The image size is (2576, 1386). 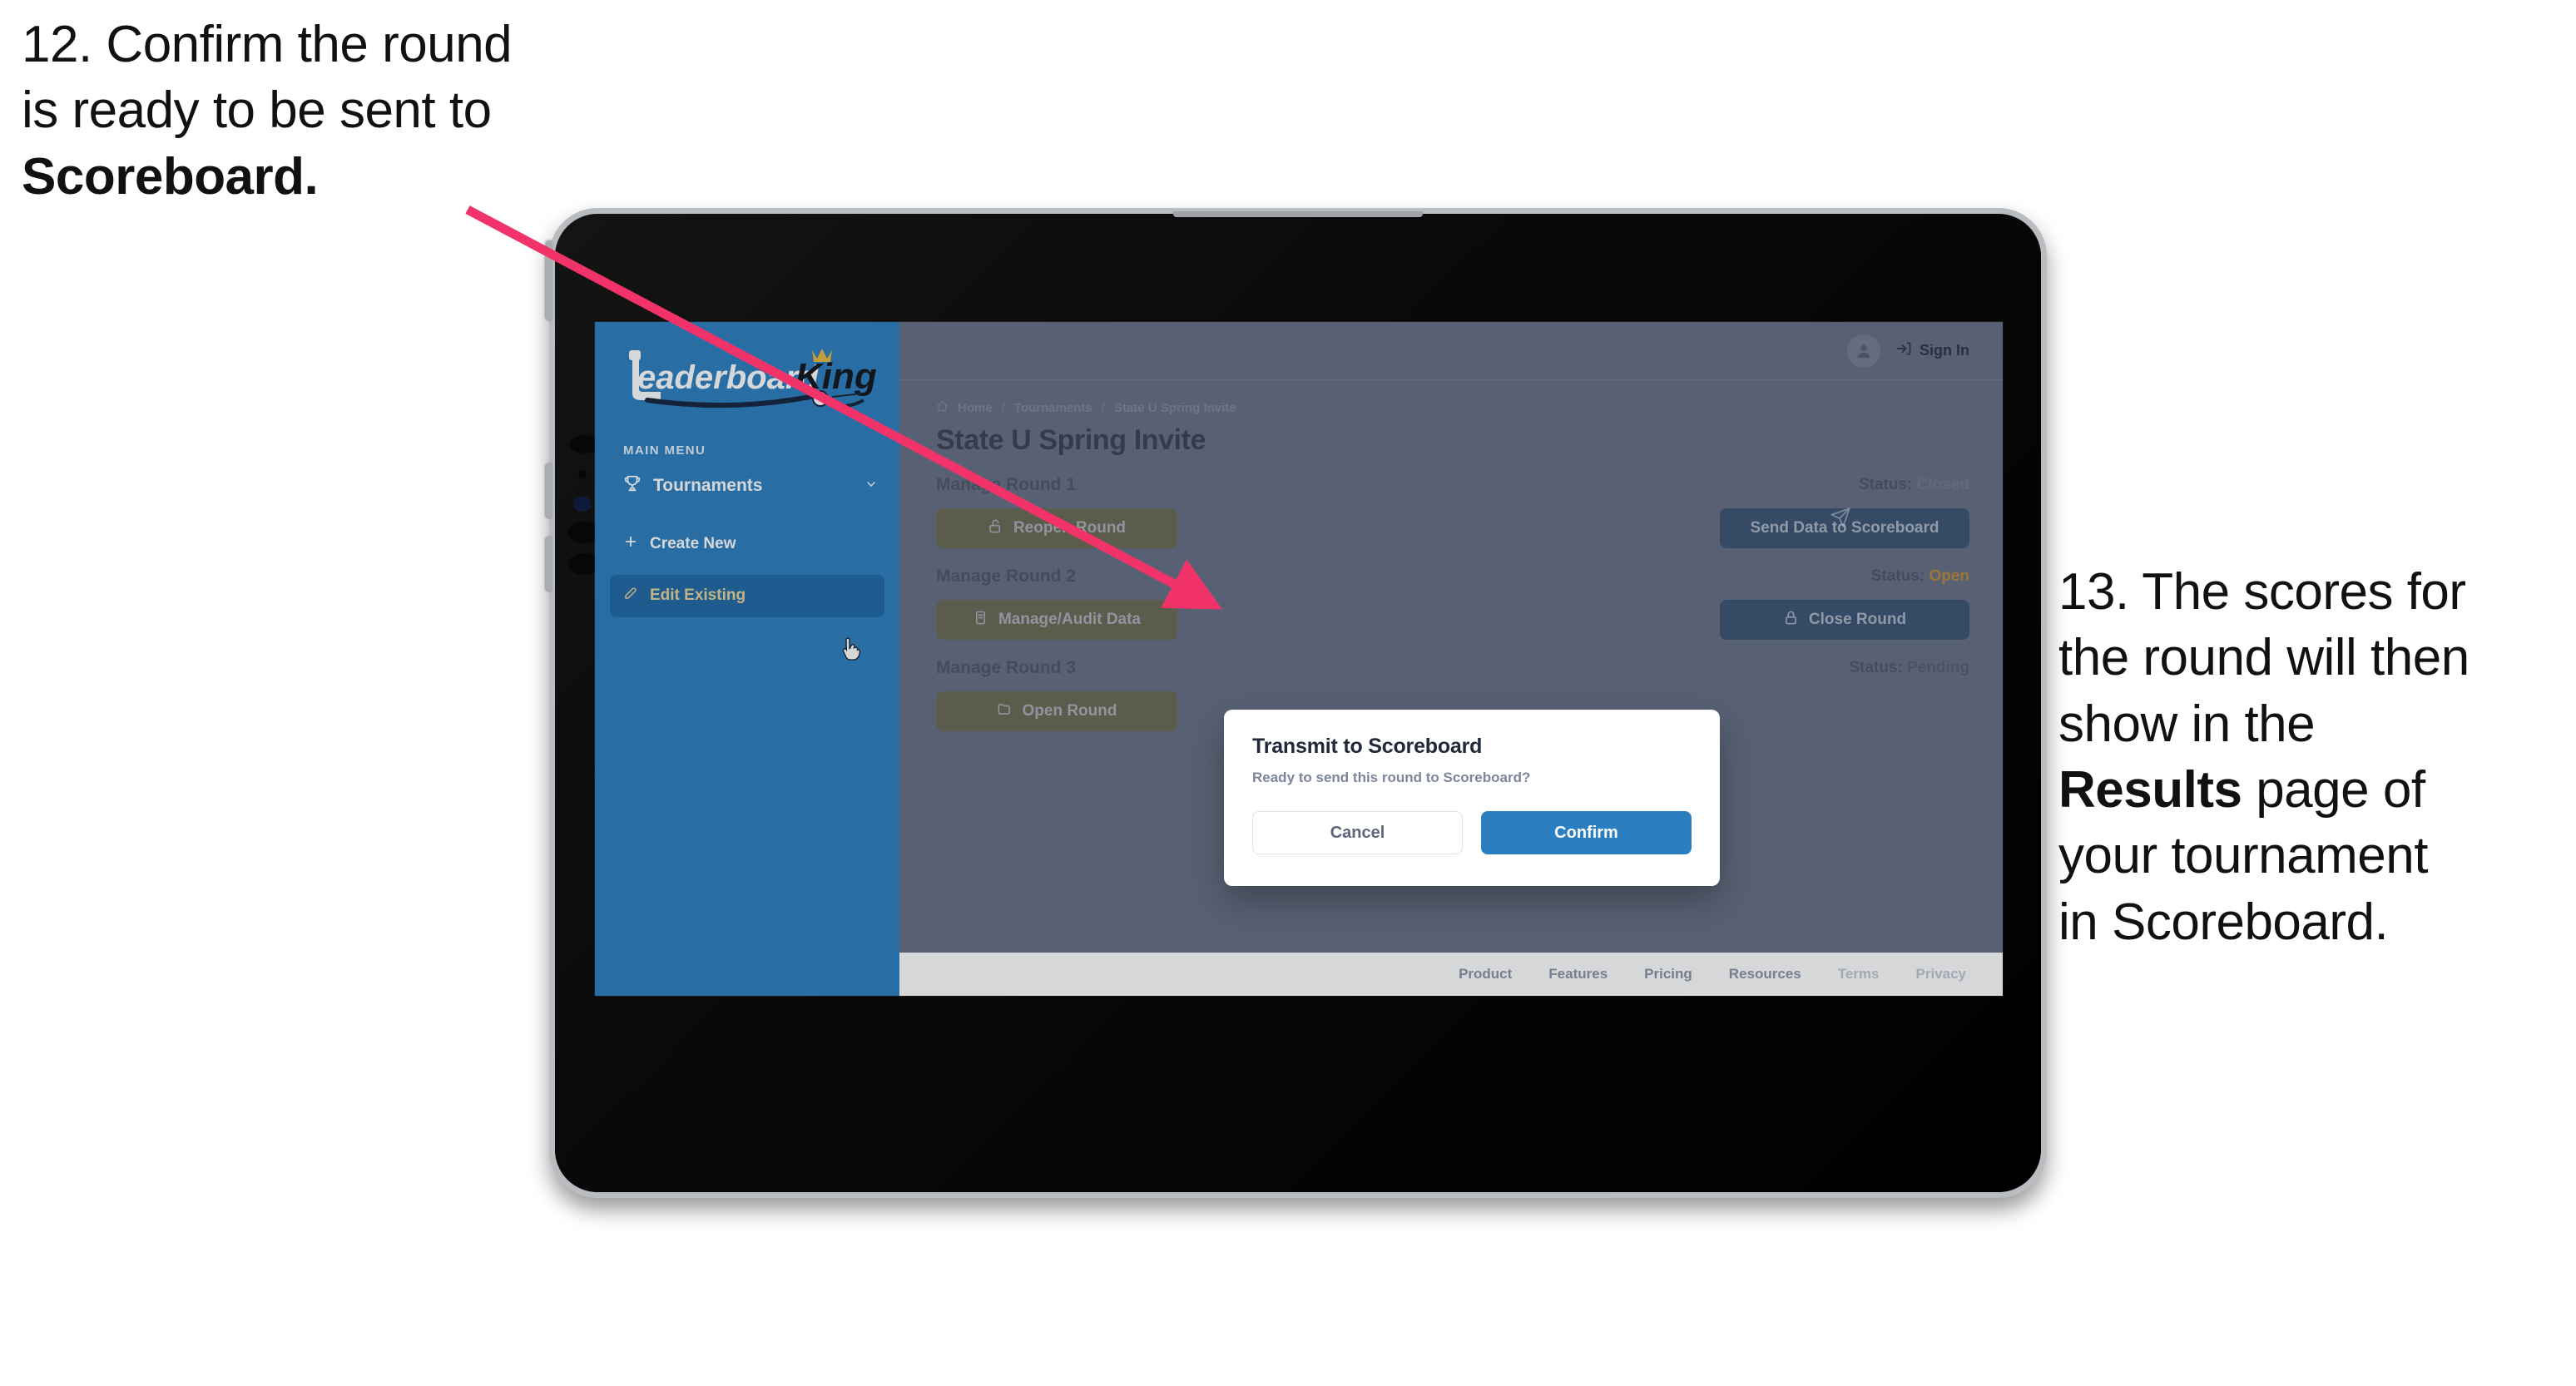 I want to click on modal-actions: Cancel Confirm, so click(x=1472, y=832).